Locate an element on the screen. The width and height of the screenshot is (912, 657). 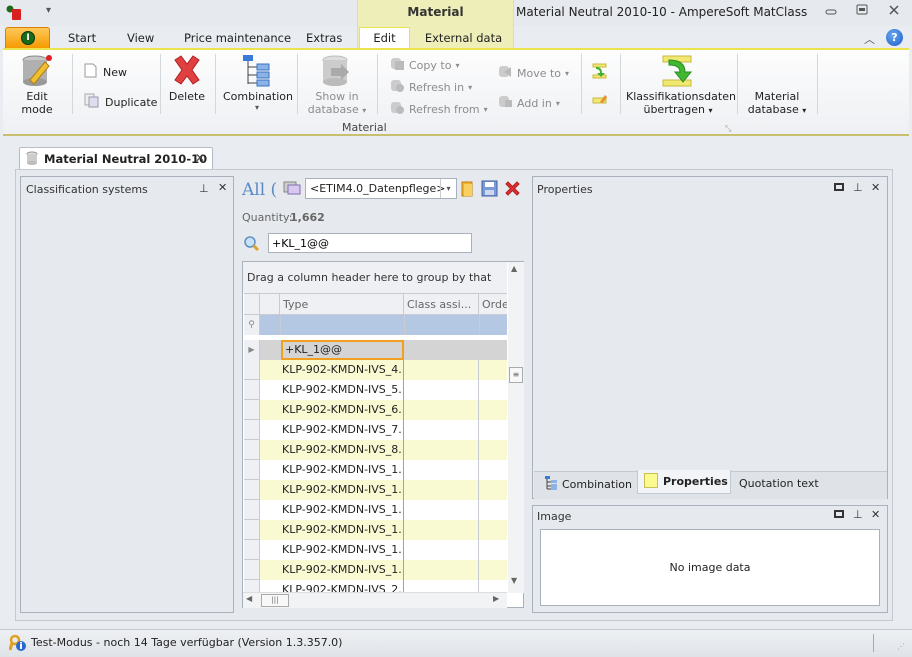
table-row-selected: ▶ +KL_1@@ is located at coordinates (375, 350).